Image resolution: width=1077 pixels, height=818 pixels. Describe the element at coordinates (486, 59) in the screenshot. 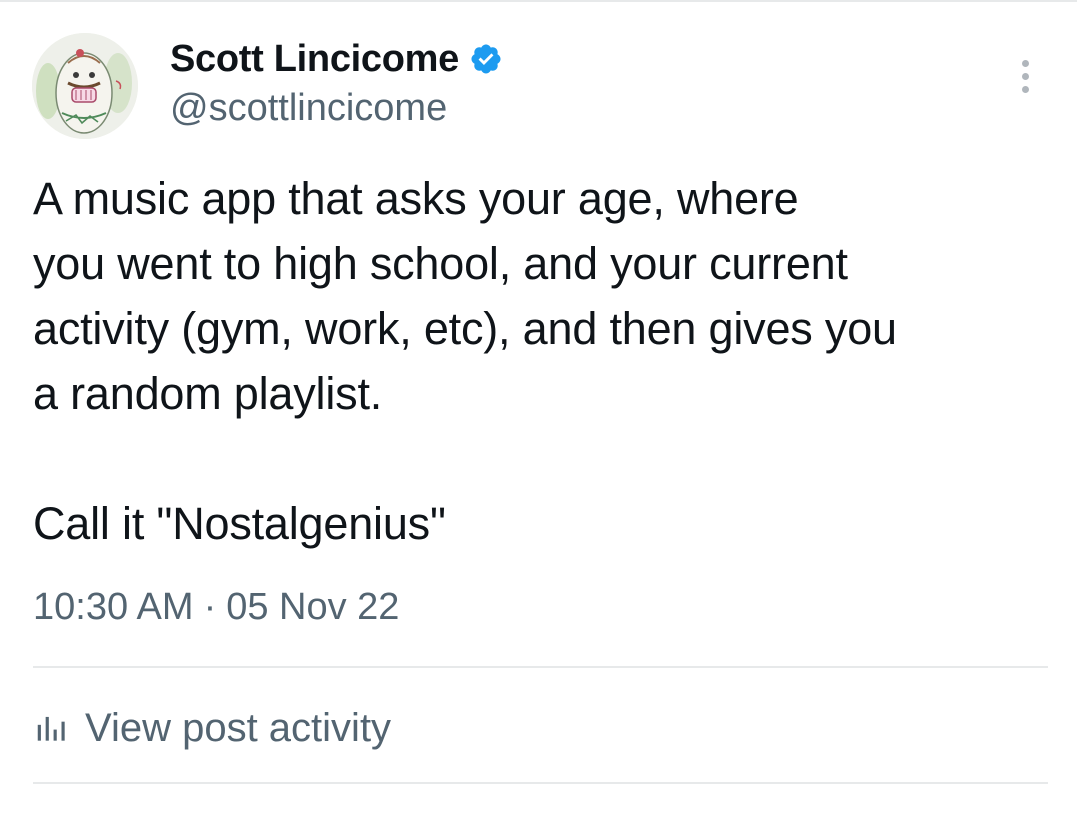

I see `verified-badge-icon` at that location.